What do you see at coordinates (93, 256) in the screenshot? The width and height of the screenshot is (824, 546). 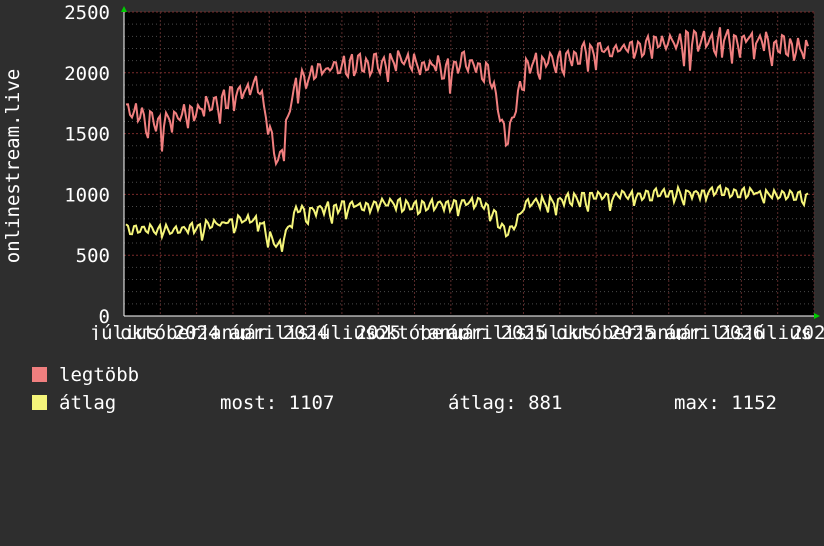 I see `y-tick-label: 500` at bounding box center [93, 256].